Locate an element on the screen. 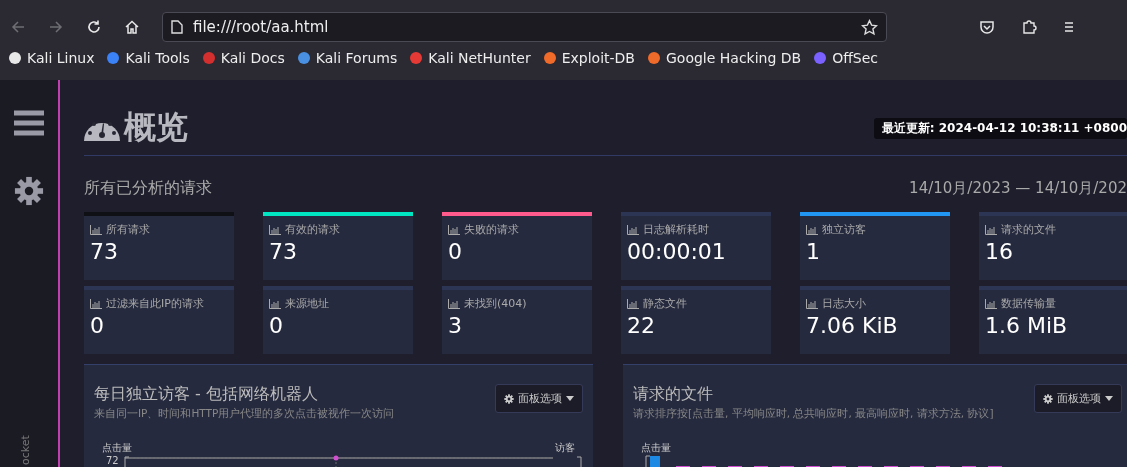  bookmark-link: Kali NetHunter is located at coordinates (470, 58).